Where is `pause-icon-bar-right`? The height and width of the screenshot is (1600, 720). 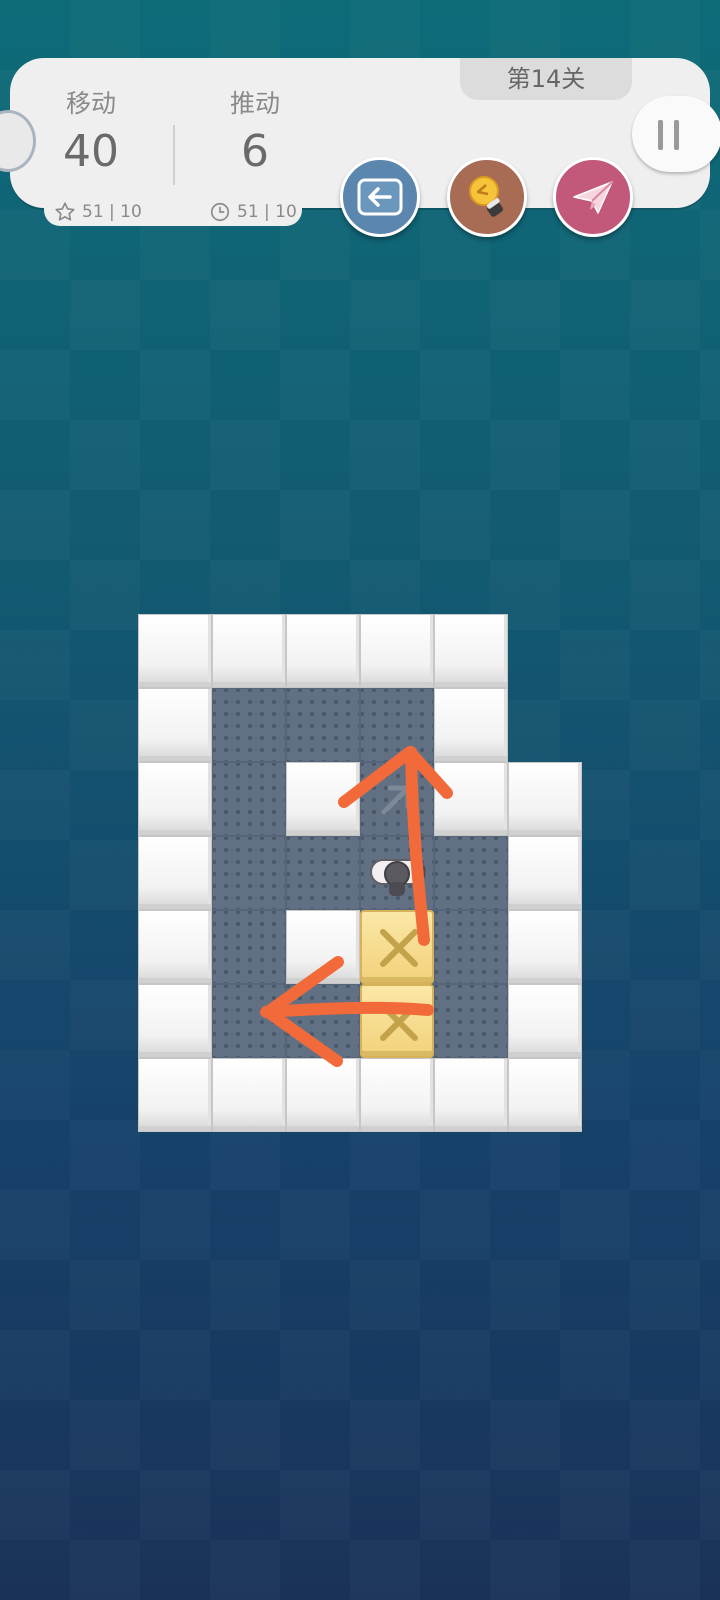
pause-icon-bar-right is located at coordinates (676, 135).